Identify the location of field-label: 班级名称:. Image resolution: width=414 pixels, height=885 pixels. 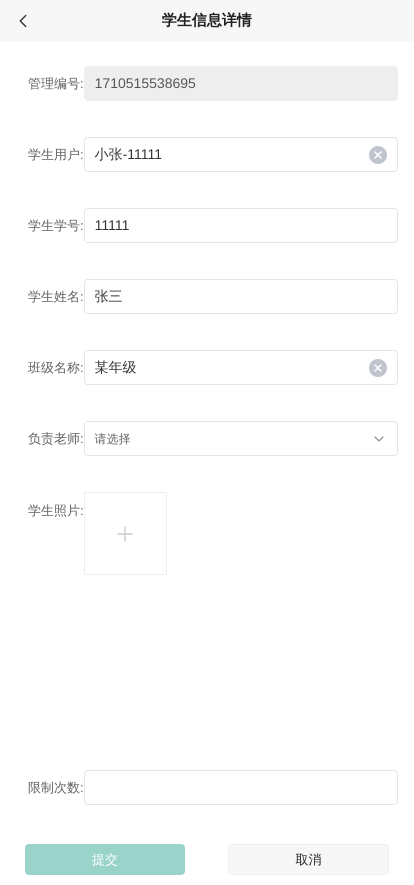
(56, 367).